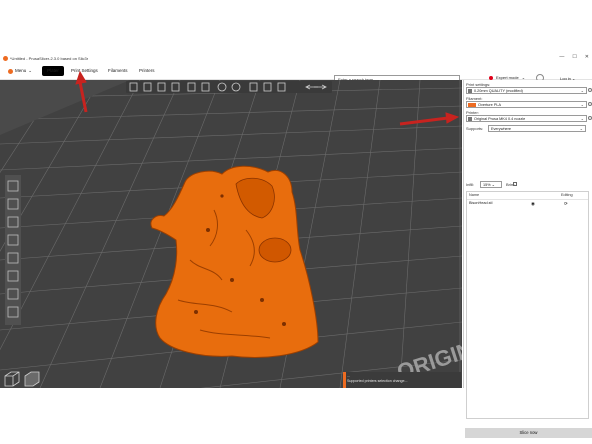 This screenshot has height=444, width=592. I want to click on arrow-to-printer-select, so click(424, 121).